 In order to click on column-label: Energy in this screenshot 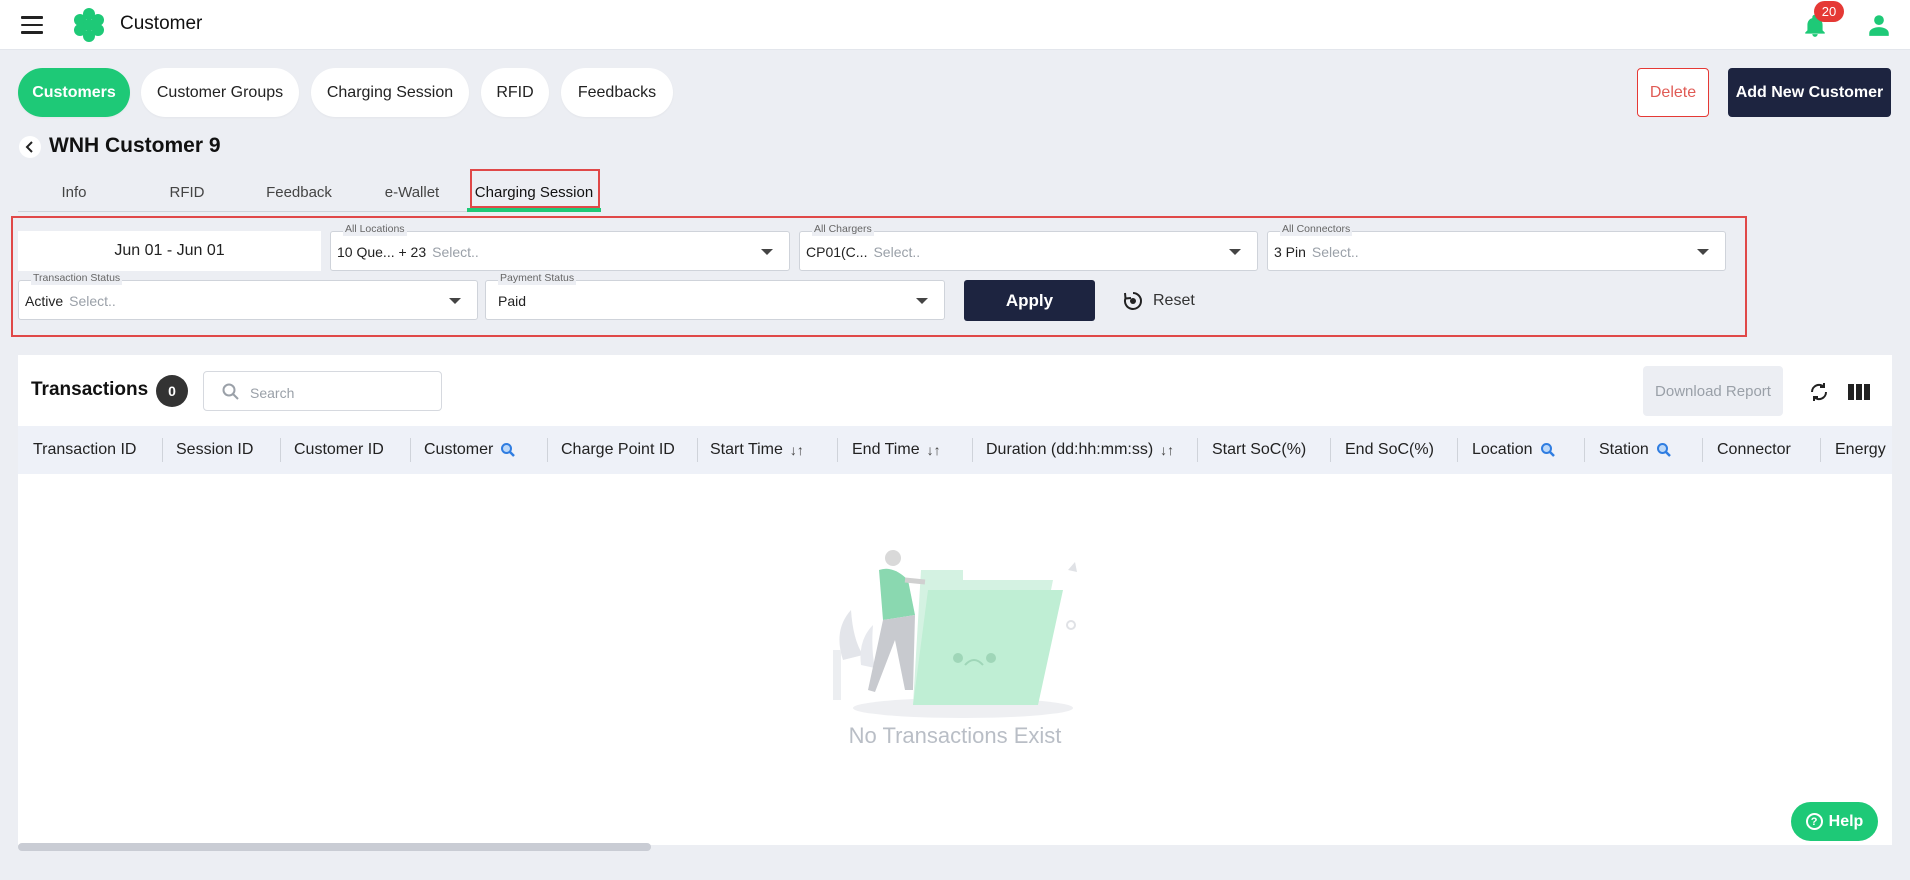, I will do `click(1860, 449)`.